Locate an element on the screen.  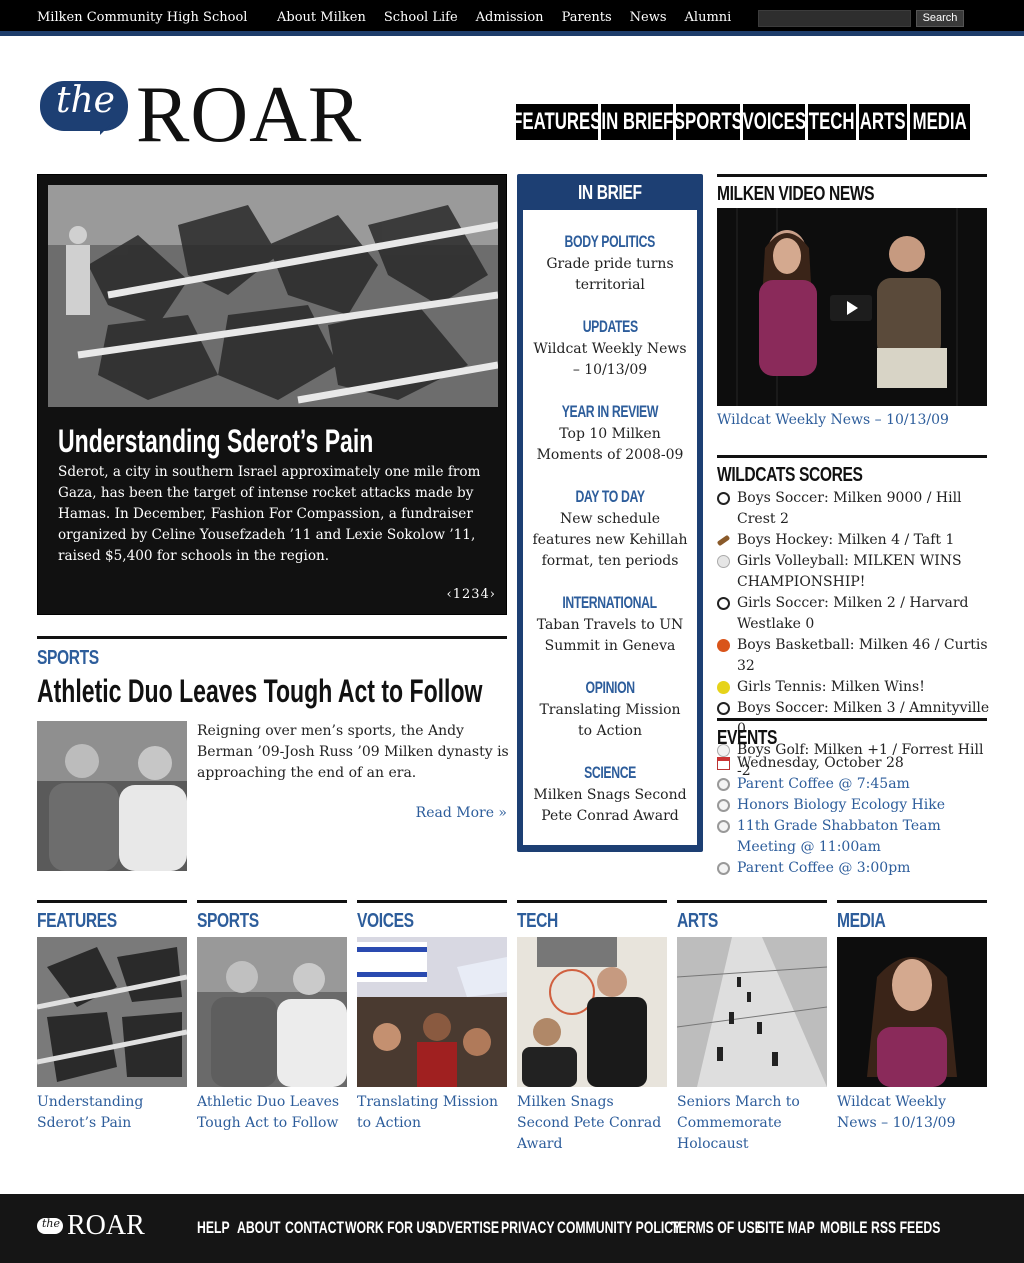
score-item: Boys Soccer: Milken 9000 / Hill Crest 2 is located at coordinates (854, 509).